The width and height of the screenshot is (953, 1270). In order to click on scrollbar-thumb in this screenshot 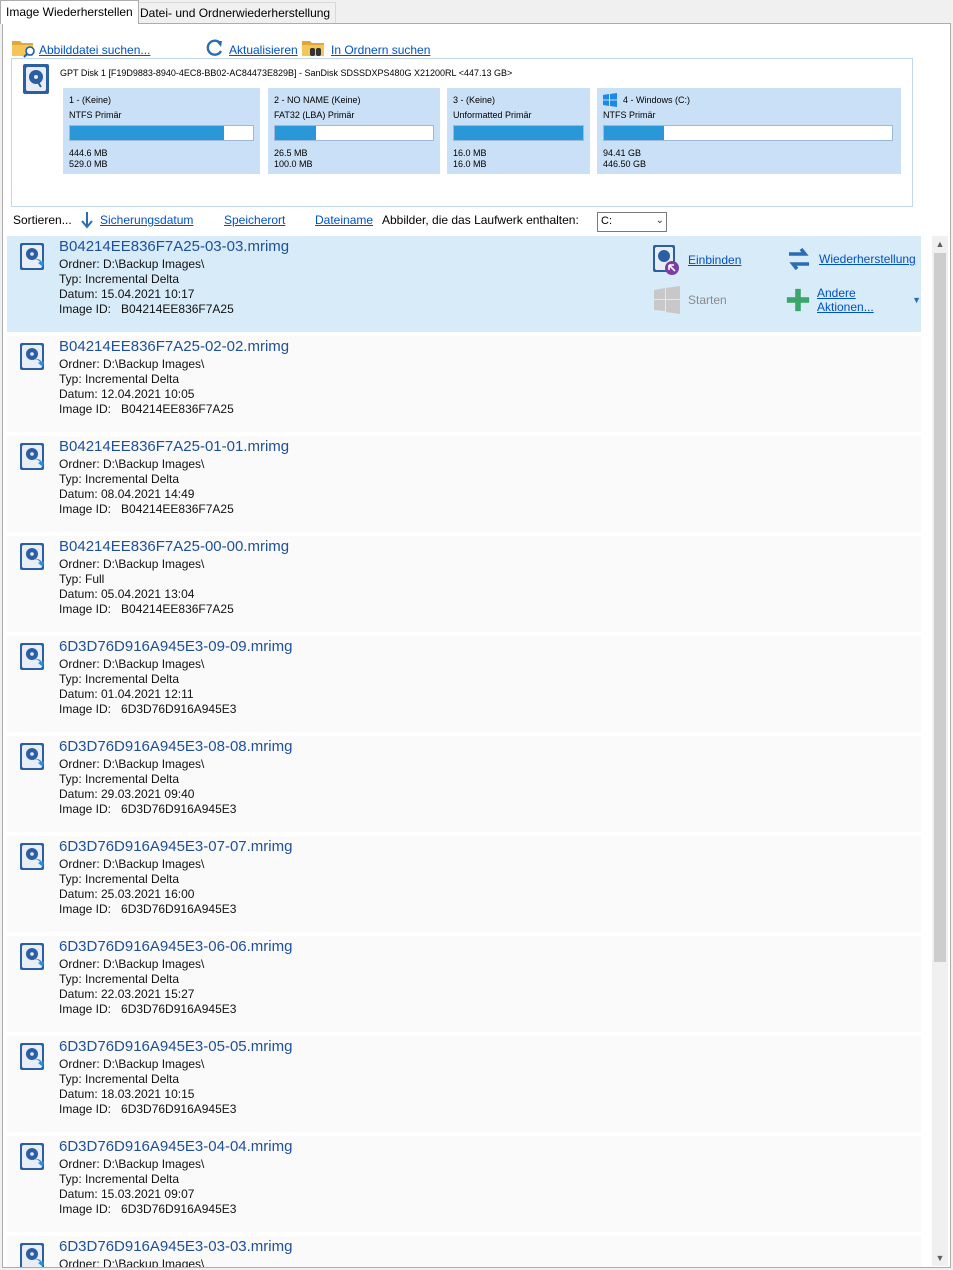, I will do `click(940, 607)`.